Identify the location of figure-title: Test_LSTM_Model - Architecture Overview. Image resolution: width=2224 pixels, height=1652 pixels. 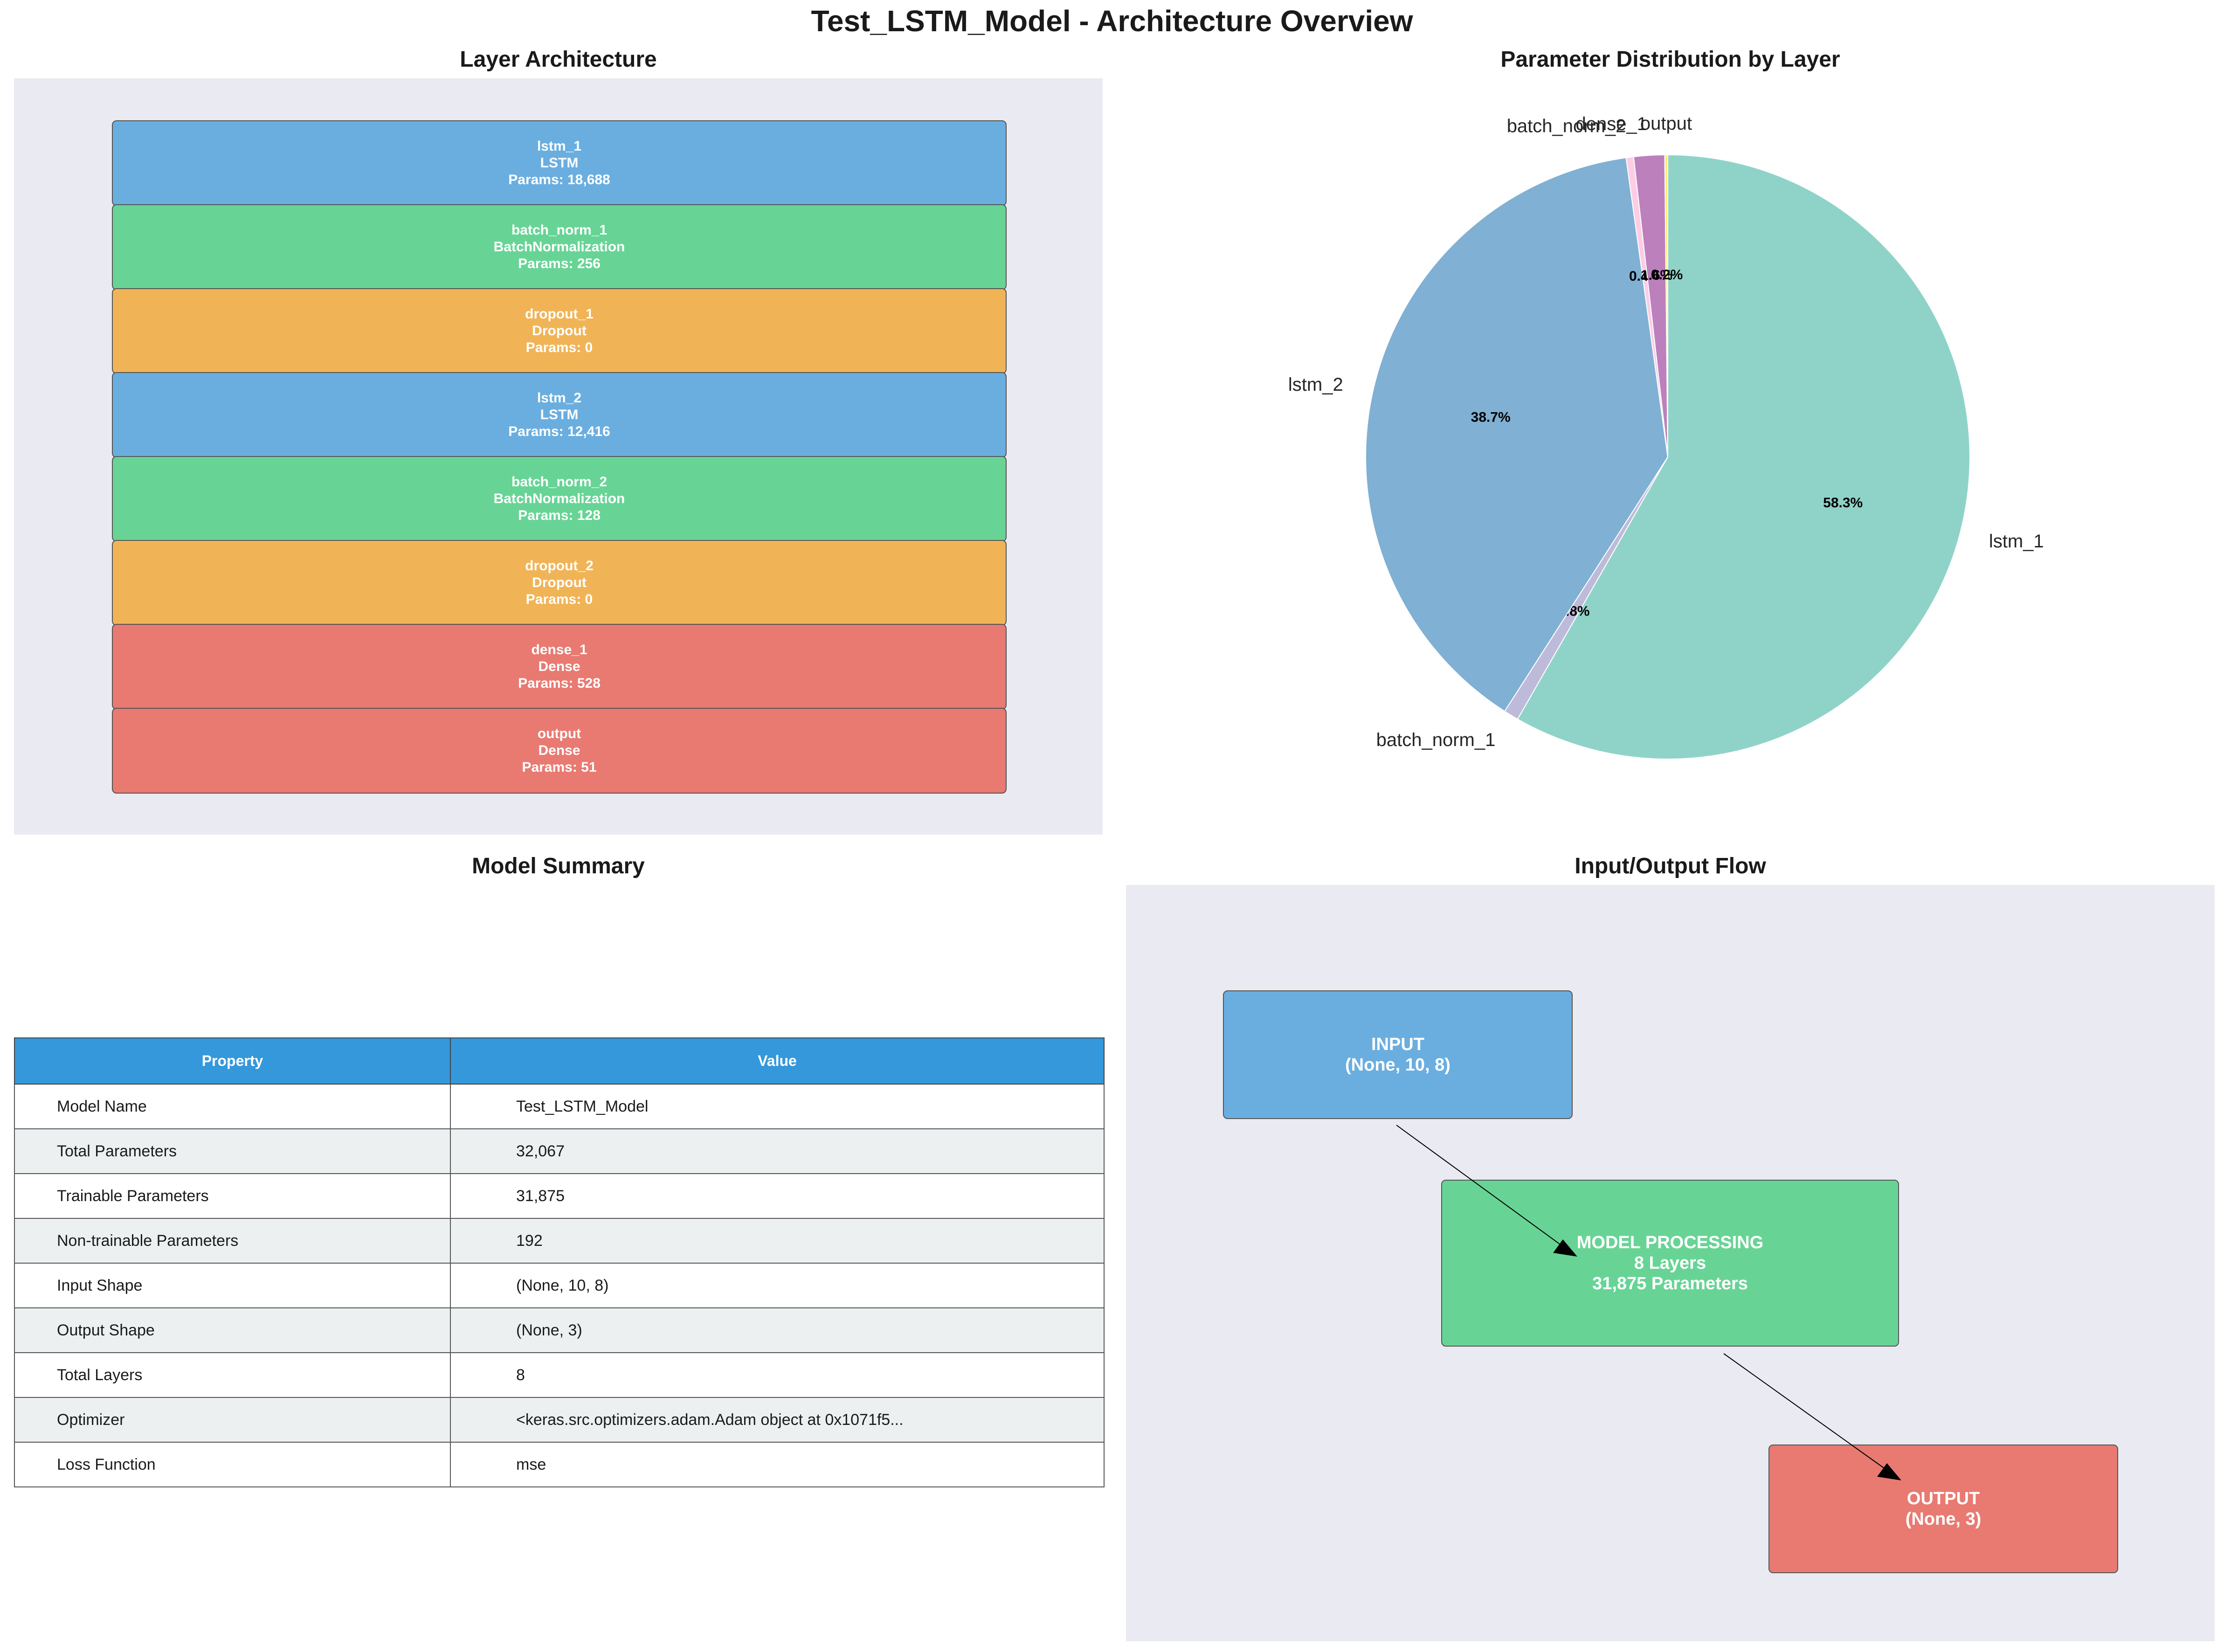
(1112, 21).